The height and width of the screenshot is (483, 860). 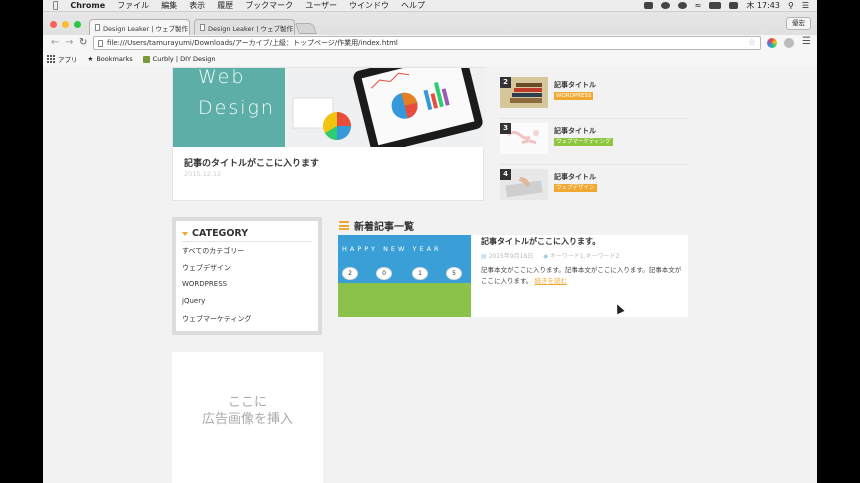 I want to click on zoom-window-icon, so click(x=77, y=24).